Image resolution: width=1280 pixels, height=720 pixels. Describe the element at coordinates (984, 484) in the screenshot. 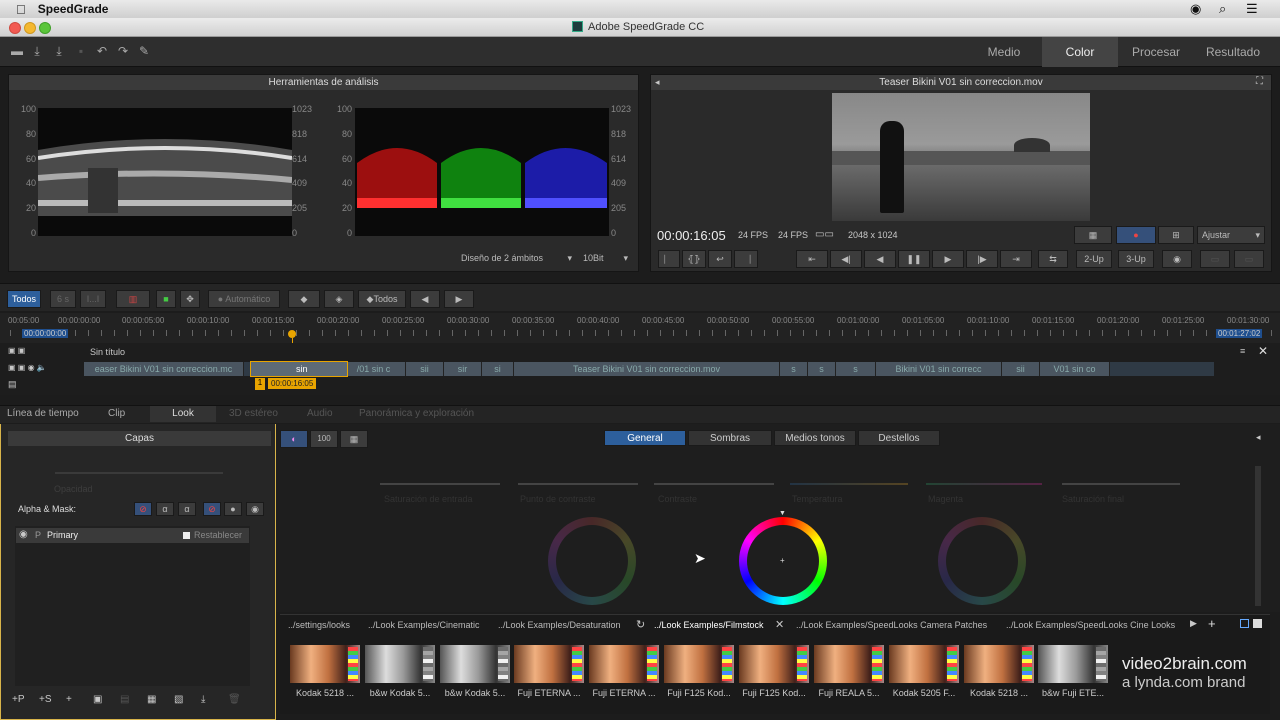

I see `magenta-slider` at that location.